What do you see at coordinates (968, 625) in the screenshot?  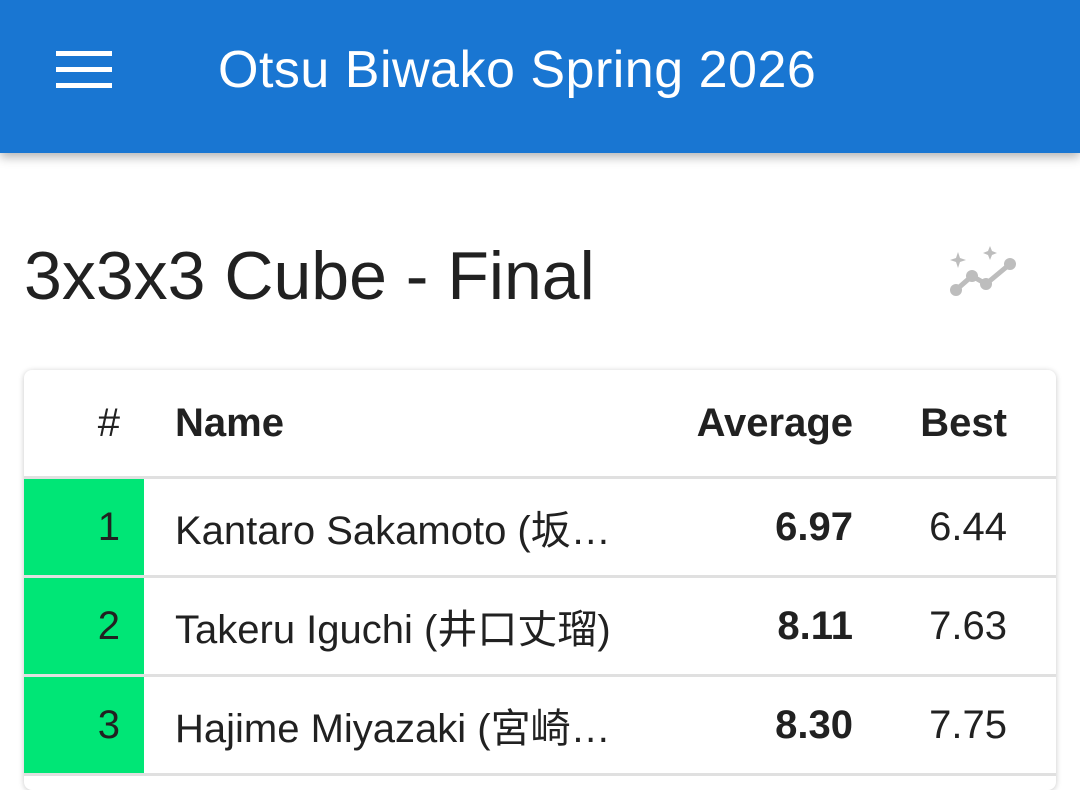 I see `best-cell: 7.63` at bounding box center [968, 625].